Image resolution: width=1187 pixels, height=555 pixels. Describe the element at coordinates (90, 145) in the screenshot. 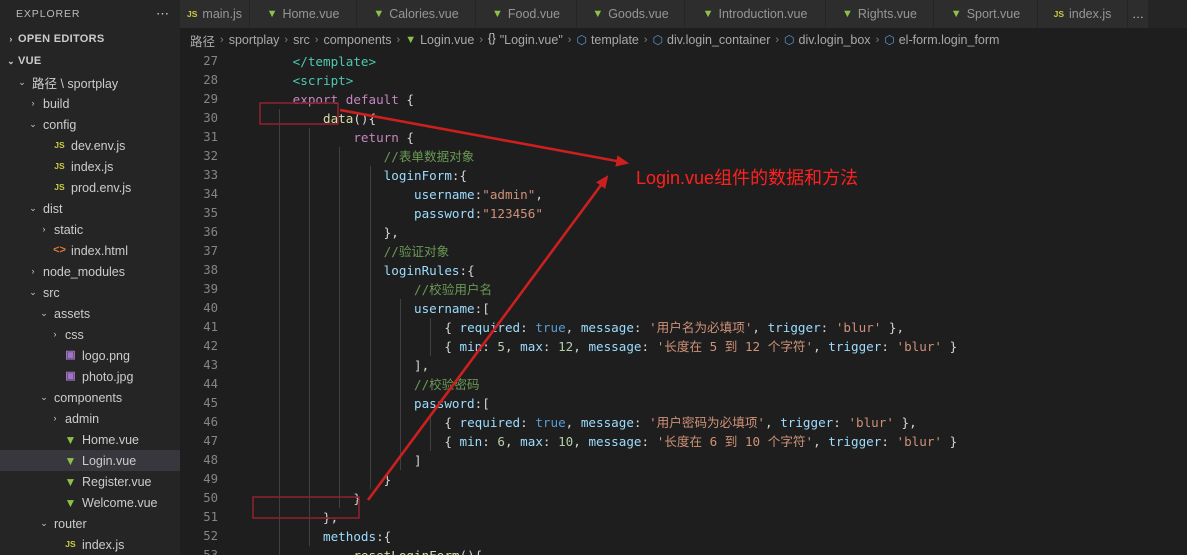

I see `tree-item-dev.env.js: ›JSdev.env.js` at that location.